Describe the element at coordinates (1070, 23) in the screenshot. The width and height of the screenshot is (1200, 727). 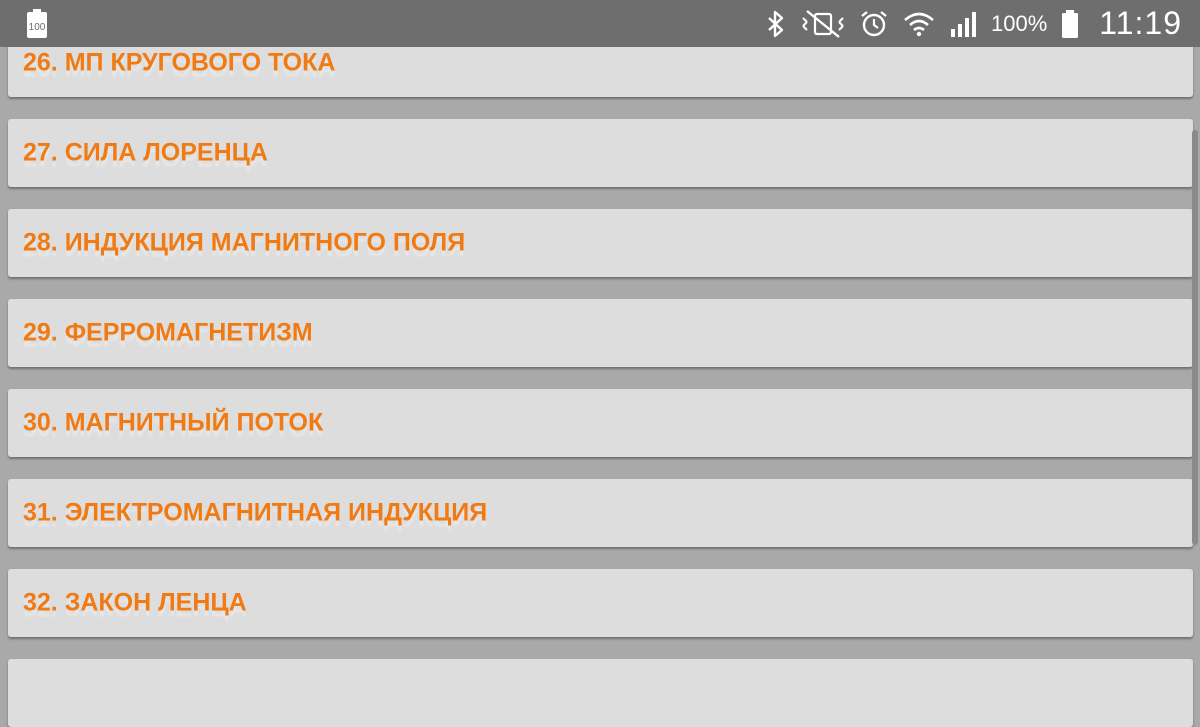
I see `battery-icon` at that location.